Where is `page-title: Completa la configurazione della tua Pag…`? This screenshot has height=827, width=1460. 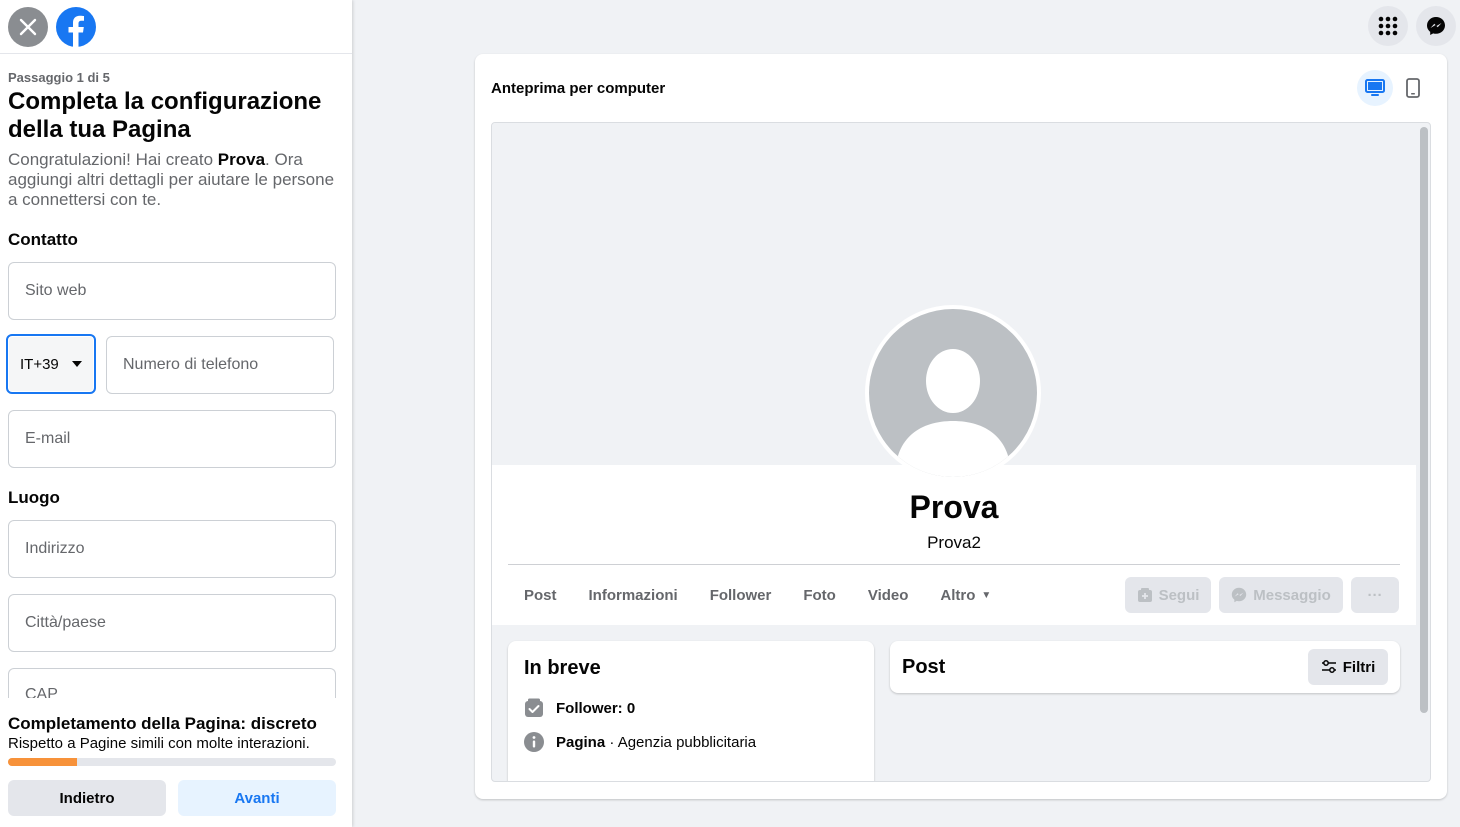
page-title: Completa la configurazione della tua Pag… is located at coordinates (165, 115).